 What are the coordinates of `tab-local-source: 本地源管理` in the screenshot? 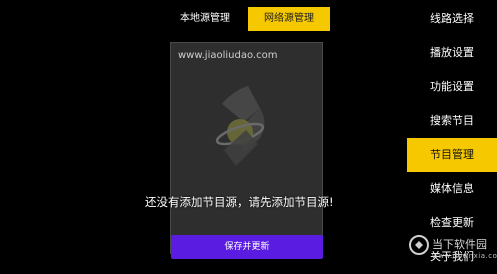 It's located at (205, 19).